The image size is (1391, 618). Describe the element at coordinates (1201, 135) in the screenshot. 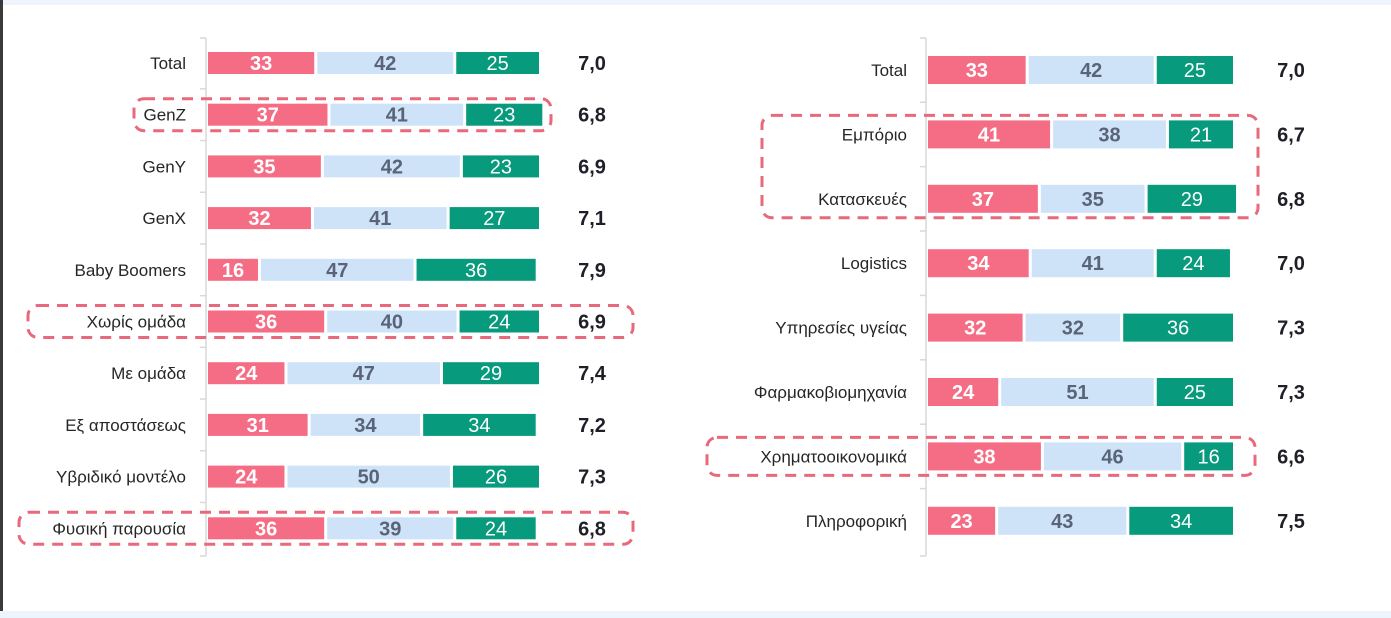

I see `bar-value-label-positive: 21` at that location.